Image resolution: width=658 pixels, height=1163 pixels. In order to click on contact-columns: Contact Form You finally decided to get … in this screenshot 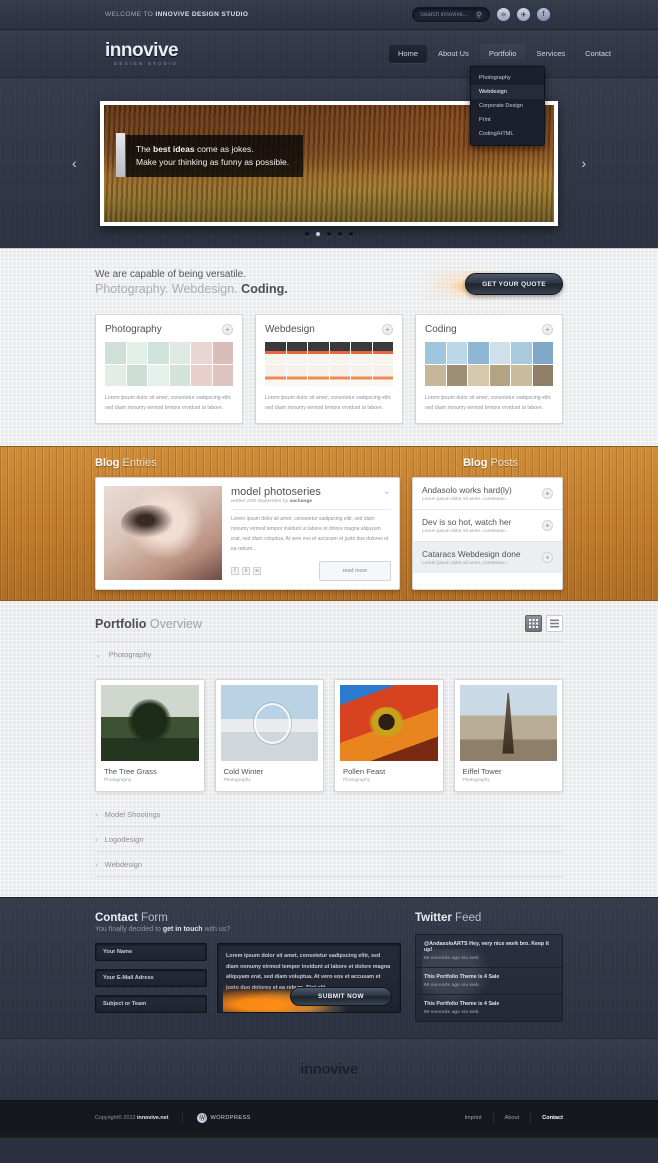, I will do `click(329, 967)`.